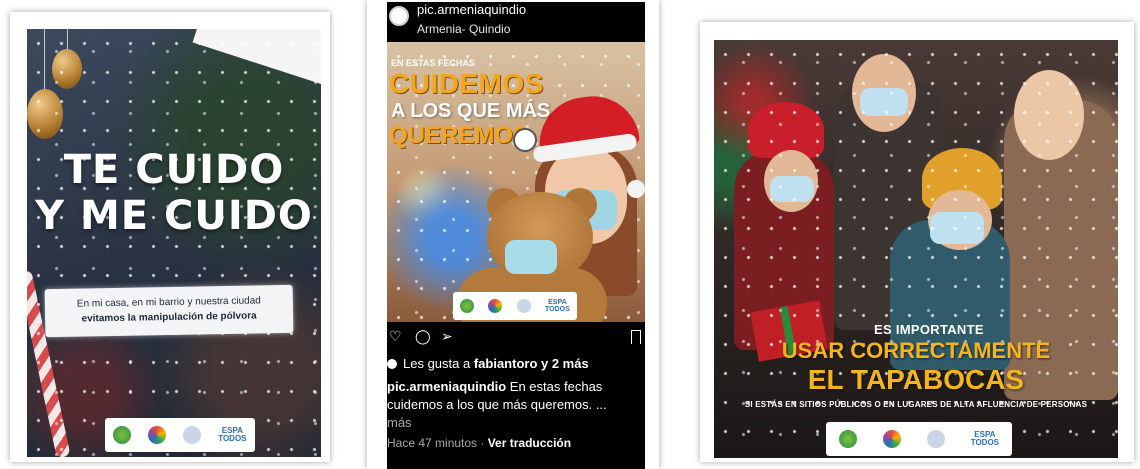  I want to click on likes-user: fabiantoro, so click(506, 363).